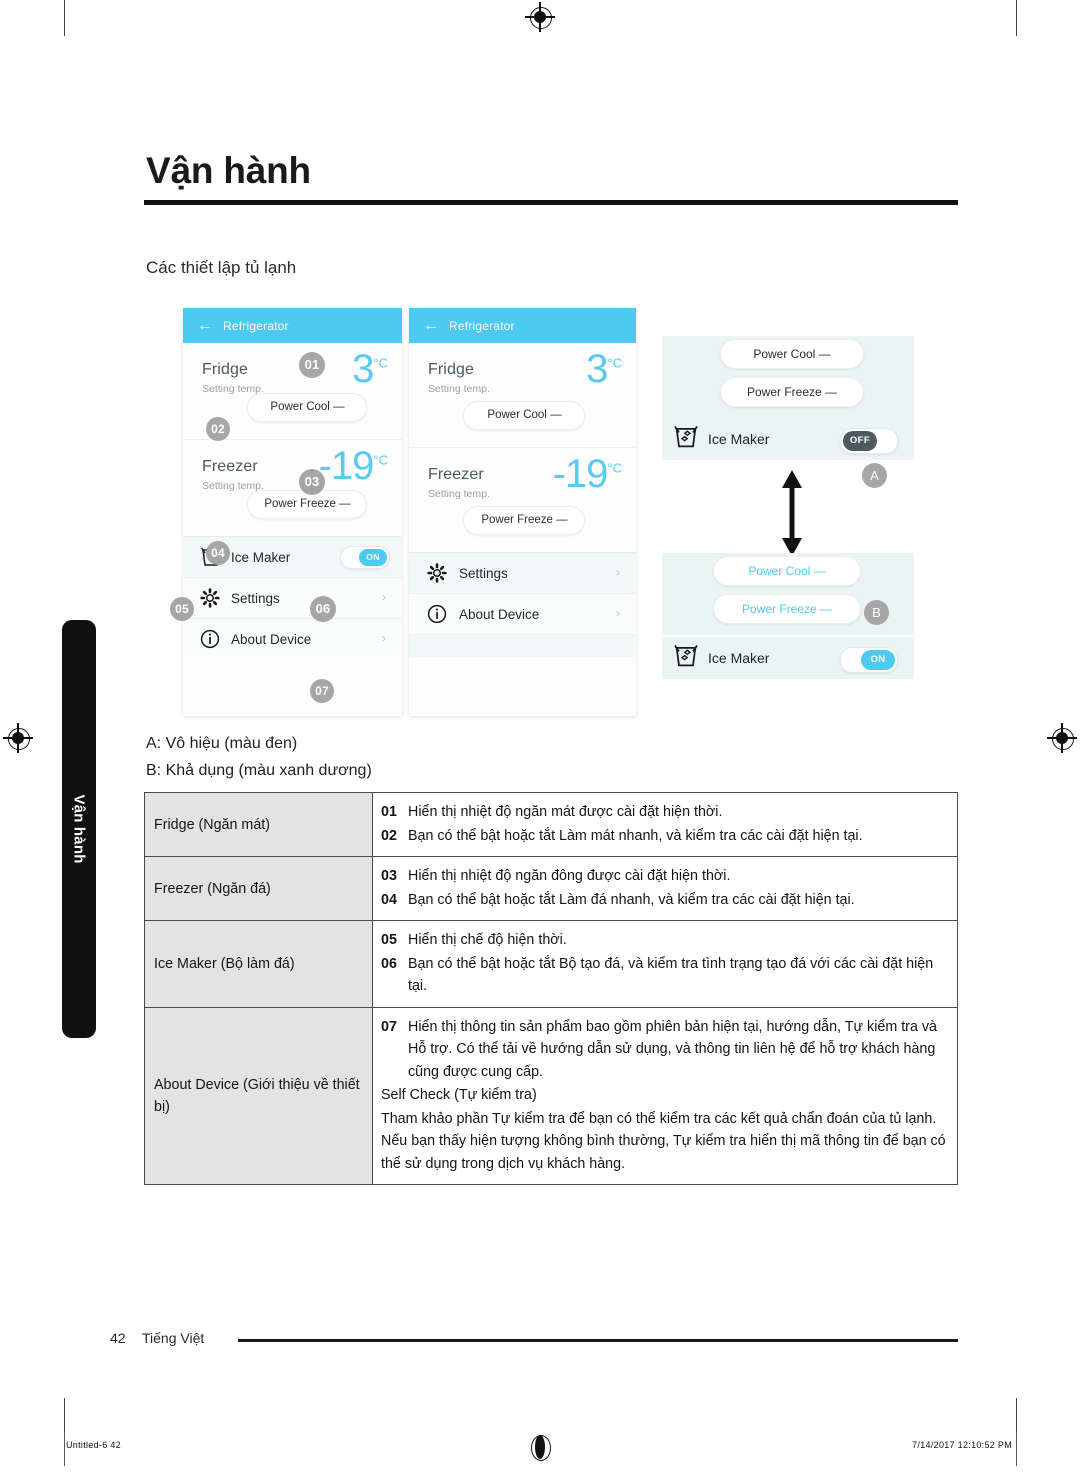 This screenshot has width=1080, height=1476. I want to click on ice-maker-toggle-off: OFF, so click(869, 441).